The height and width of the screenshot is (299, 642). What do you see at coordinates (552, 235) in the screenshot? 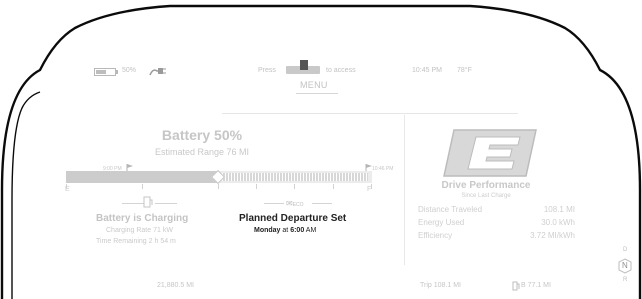
I see `row-value: 3.72 MI/kWh` at bounding box center [552, 235].